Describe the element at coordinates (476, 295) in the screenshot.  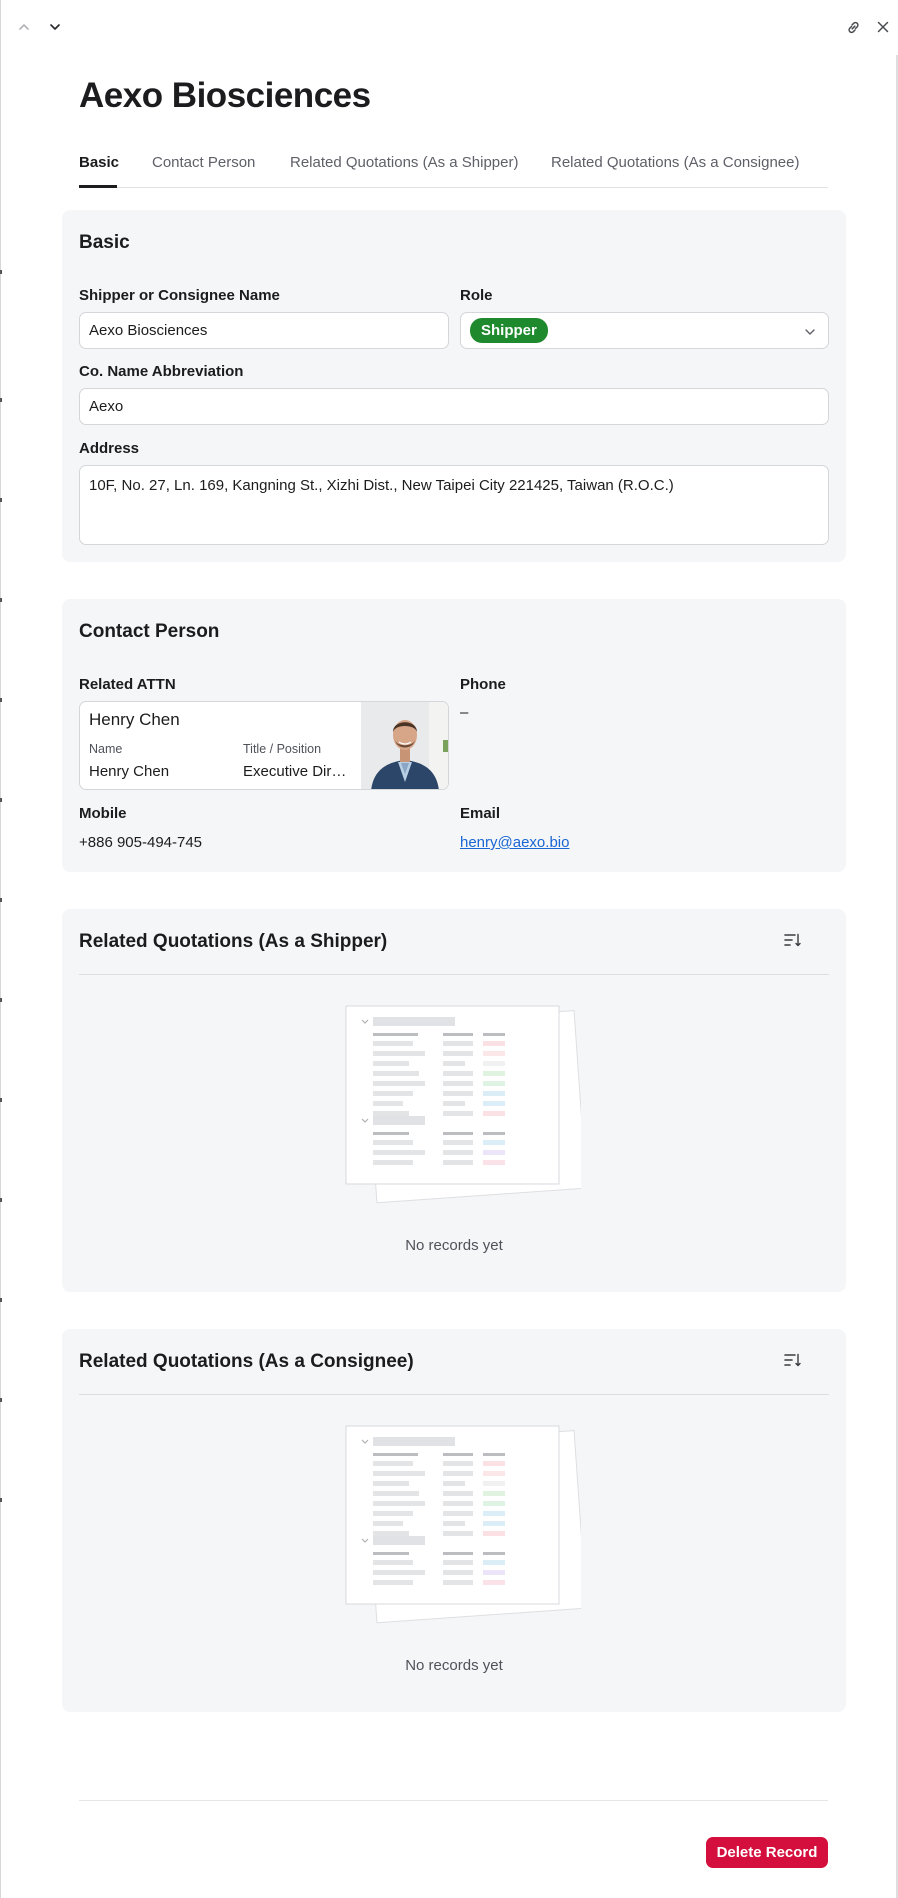
I see `role-label: Role` at that location.